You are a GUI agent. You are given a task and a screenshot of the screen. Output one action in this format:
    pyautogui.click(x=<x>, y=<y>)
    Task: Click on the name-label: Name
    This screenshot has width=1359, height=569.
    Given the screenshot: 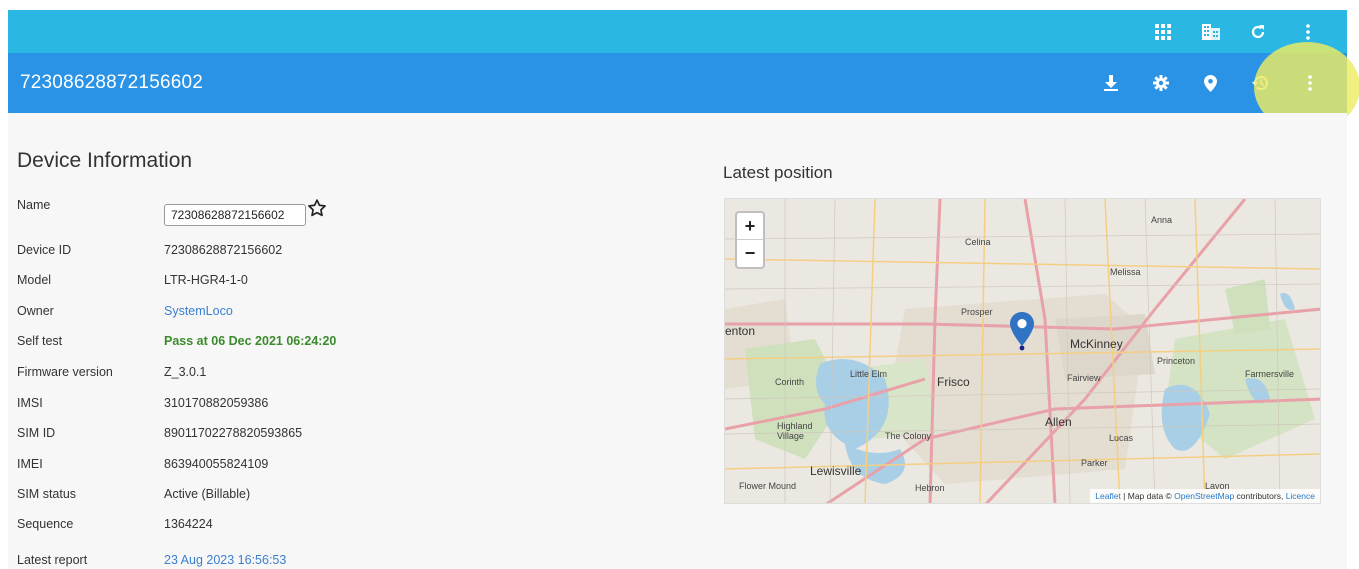 What is the action you would take?
    pyautogui.click(x=34, y=205)
    